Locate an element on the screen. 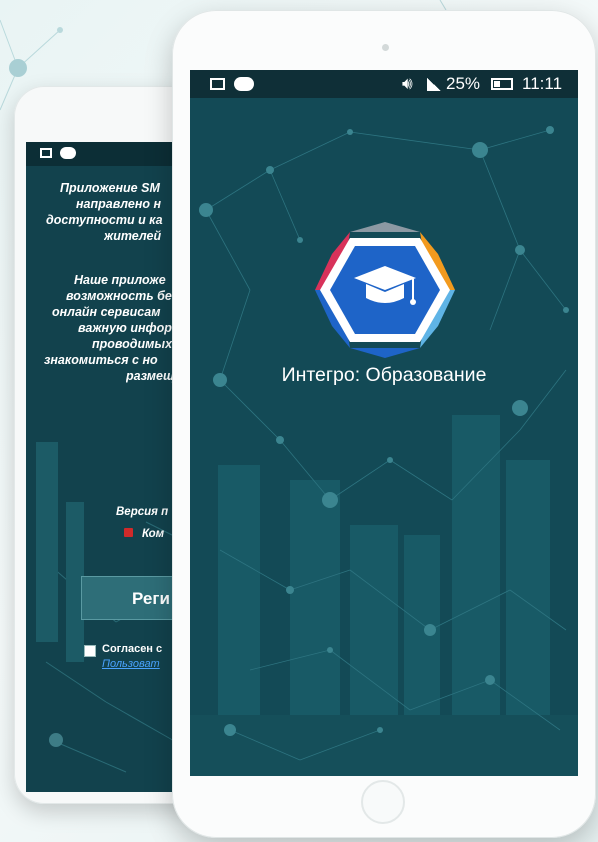 This screenshot has height=842, width=598. battery-percent: 25% is located at coordinates (463, 83).